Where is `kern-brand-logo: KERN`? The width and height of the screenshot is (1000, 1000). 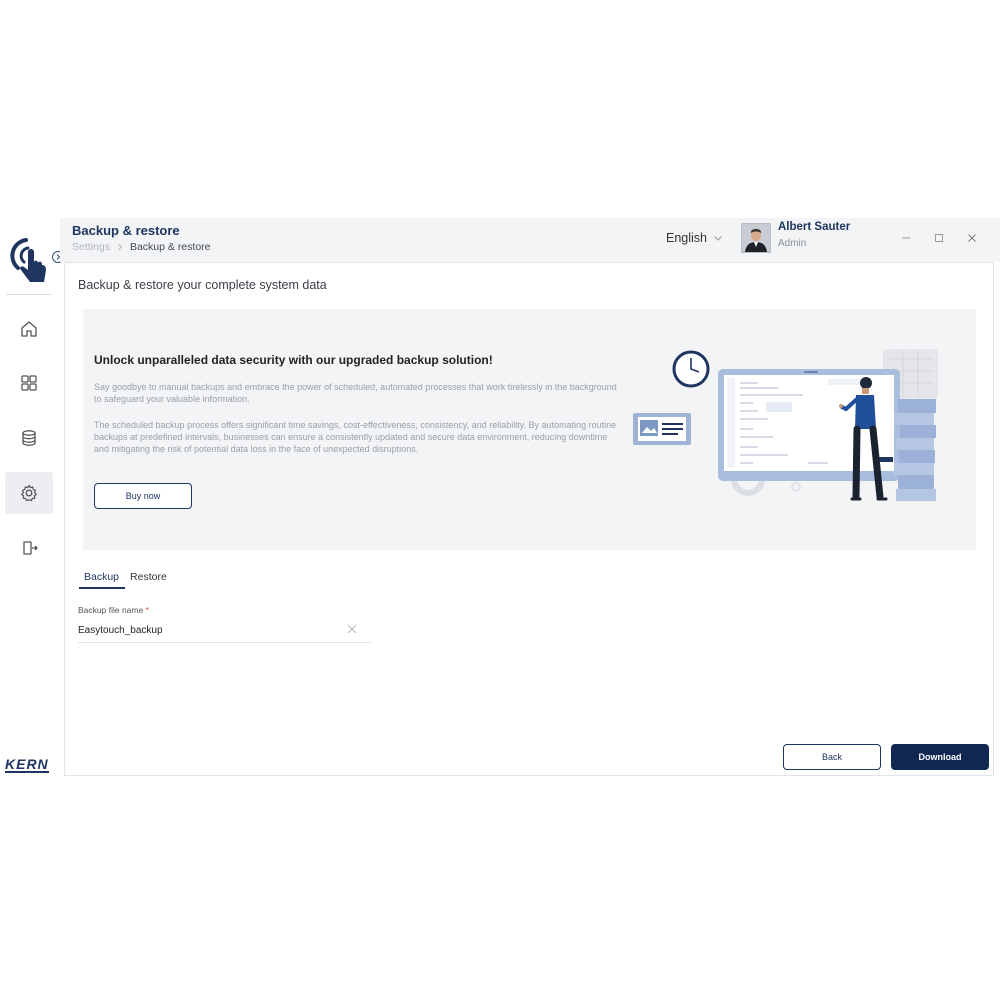
kern-brand-logo: KERN is located at coordinates (27, 764).